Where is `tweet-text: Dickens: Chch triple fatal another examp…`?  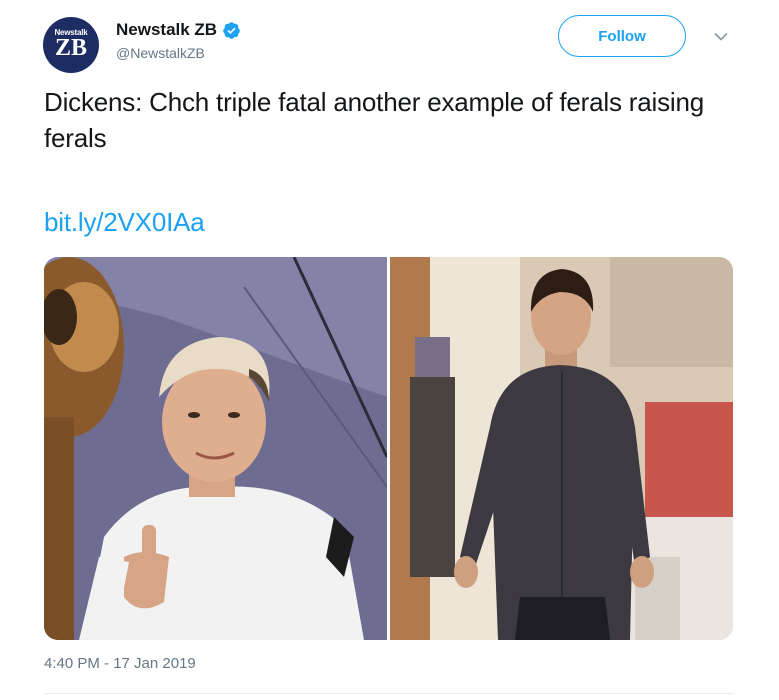 tweet-text: Dickens: Chch triple fatal another examp… is located at coordinates (374, 120).